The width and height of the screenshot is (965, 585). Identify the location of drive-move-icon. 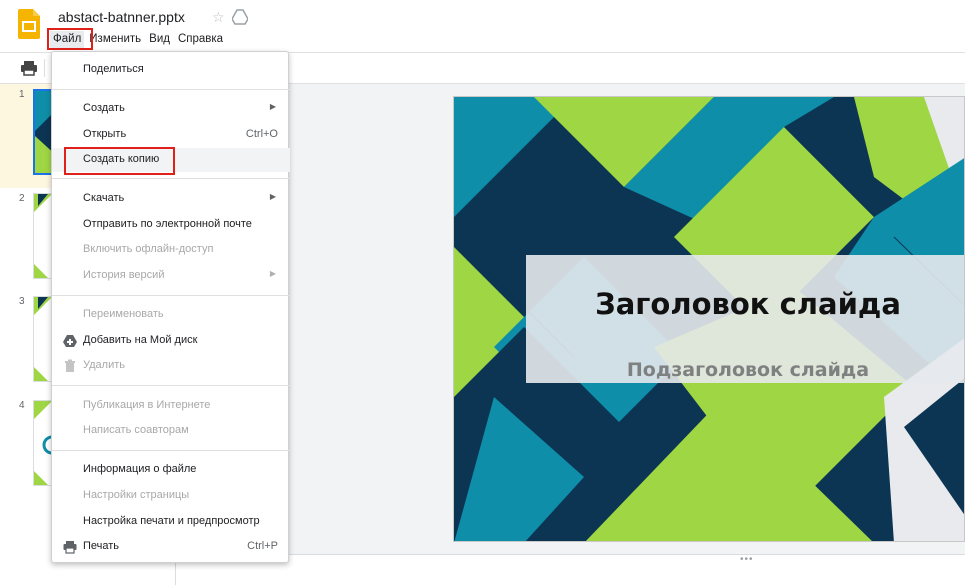
(240, 17).